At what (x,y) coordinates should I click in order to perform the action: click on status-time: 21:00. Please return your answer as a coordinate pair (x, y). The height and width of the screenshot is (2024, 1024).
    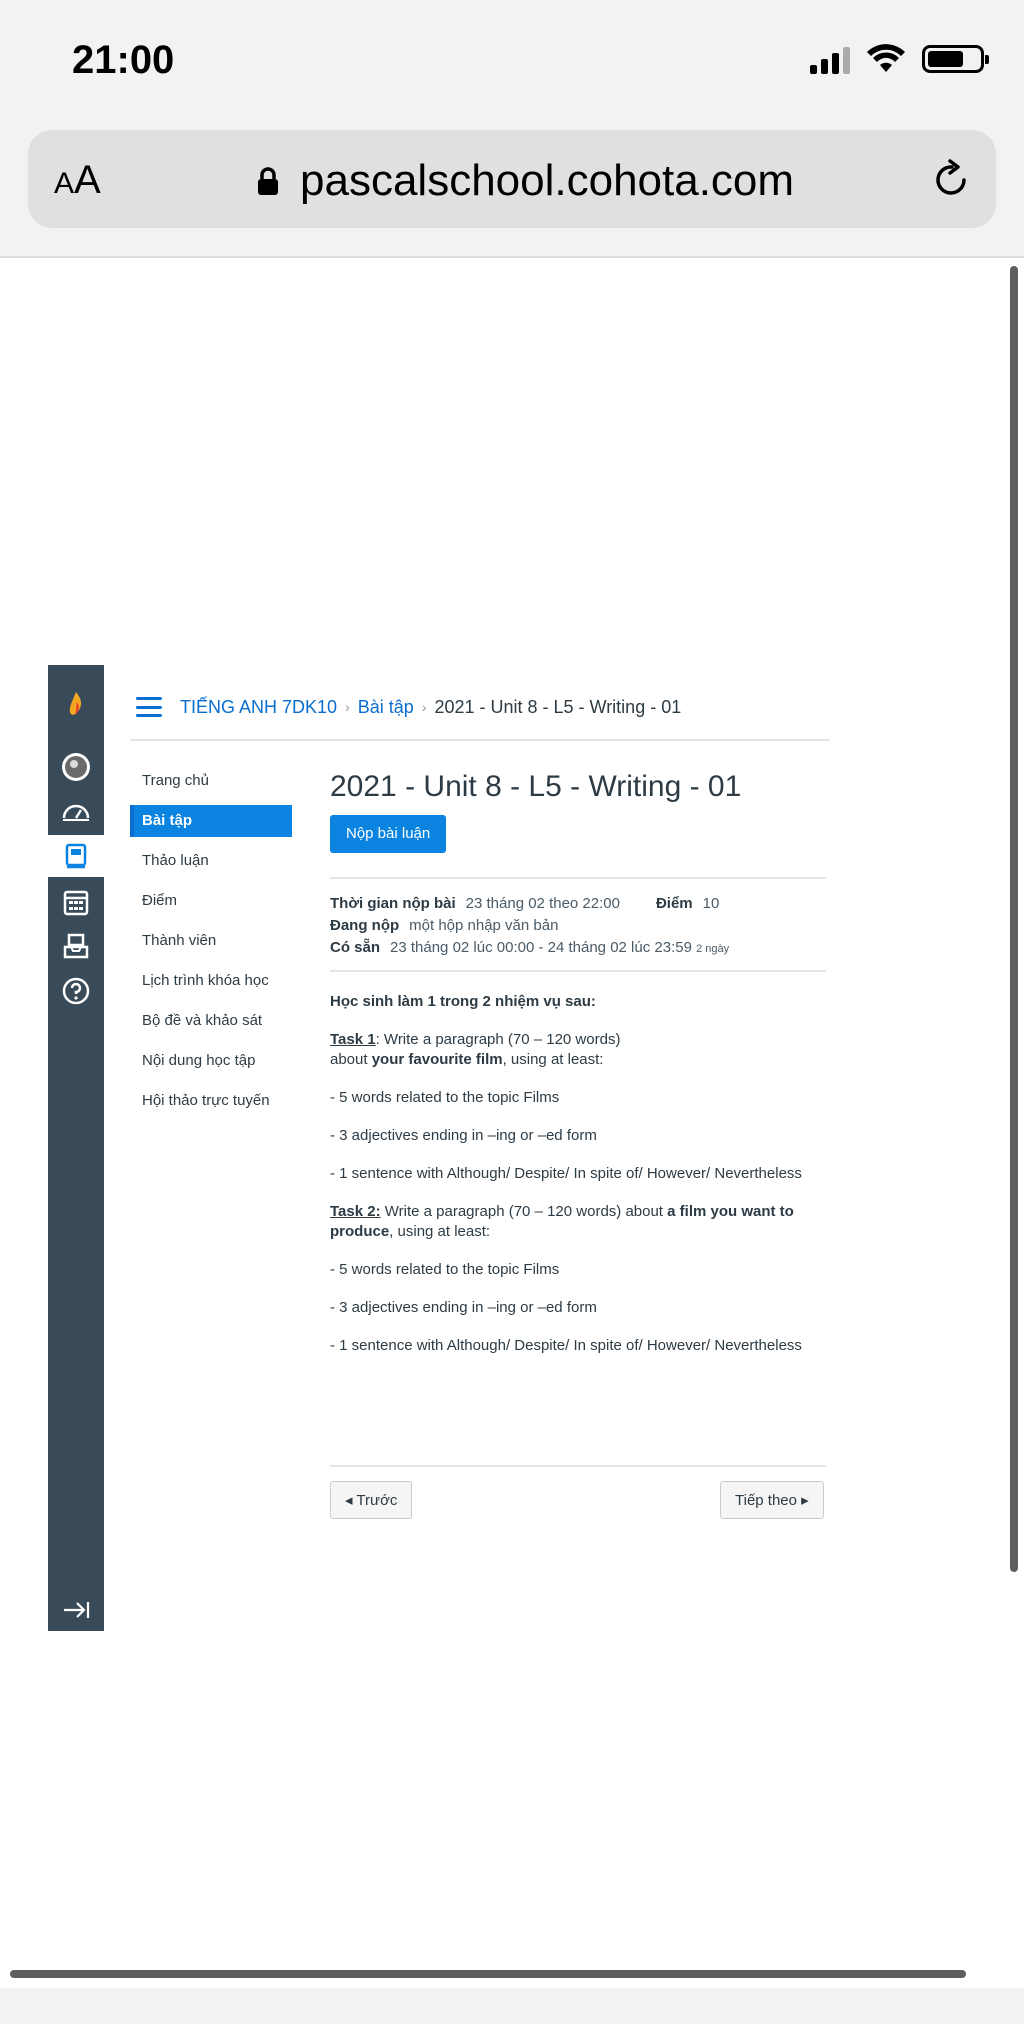
    Looking at the image, I should click on (123, 60).